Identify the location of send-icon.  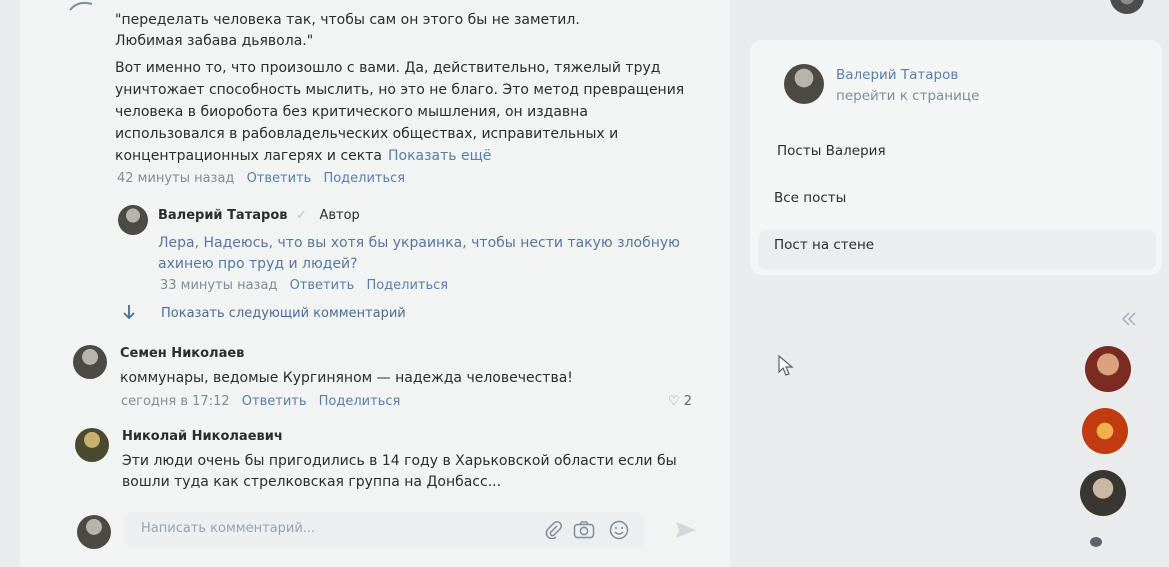
(686, 530).